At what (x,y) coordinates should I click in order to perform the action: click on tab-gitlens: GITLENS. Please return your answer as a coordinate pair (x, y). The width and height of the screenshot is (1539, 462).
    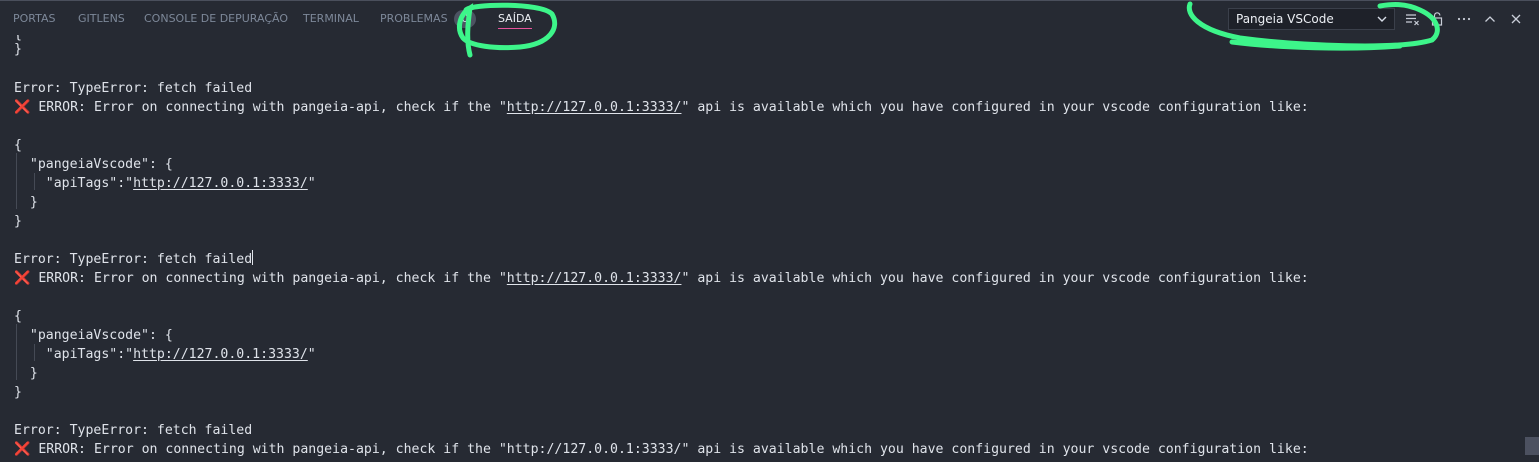
    Looking at the image, I should click on (101, 20).